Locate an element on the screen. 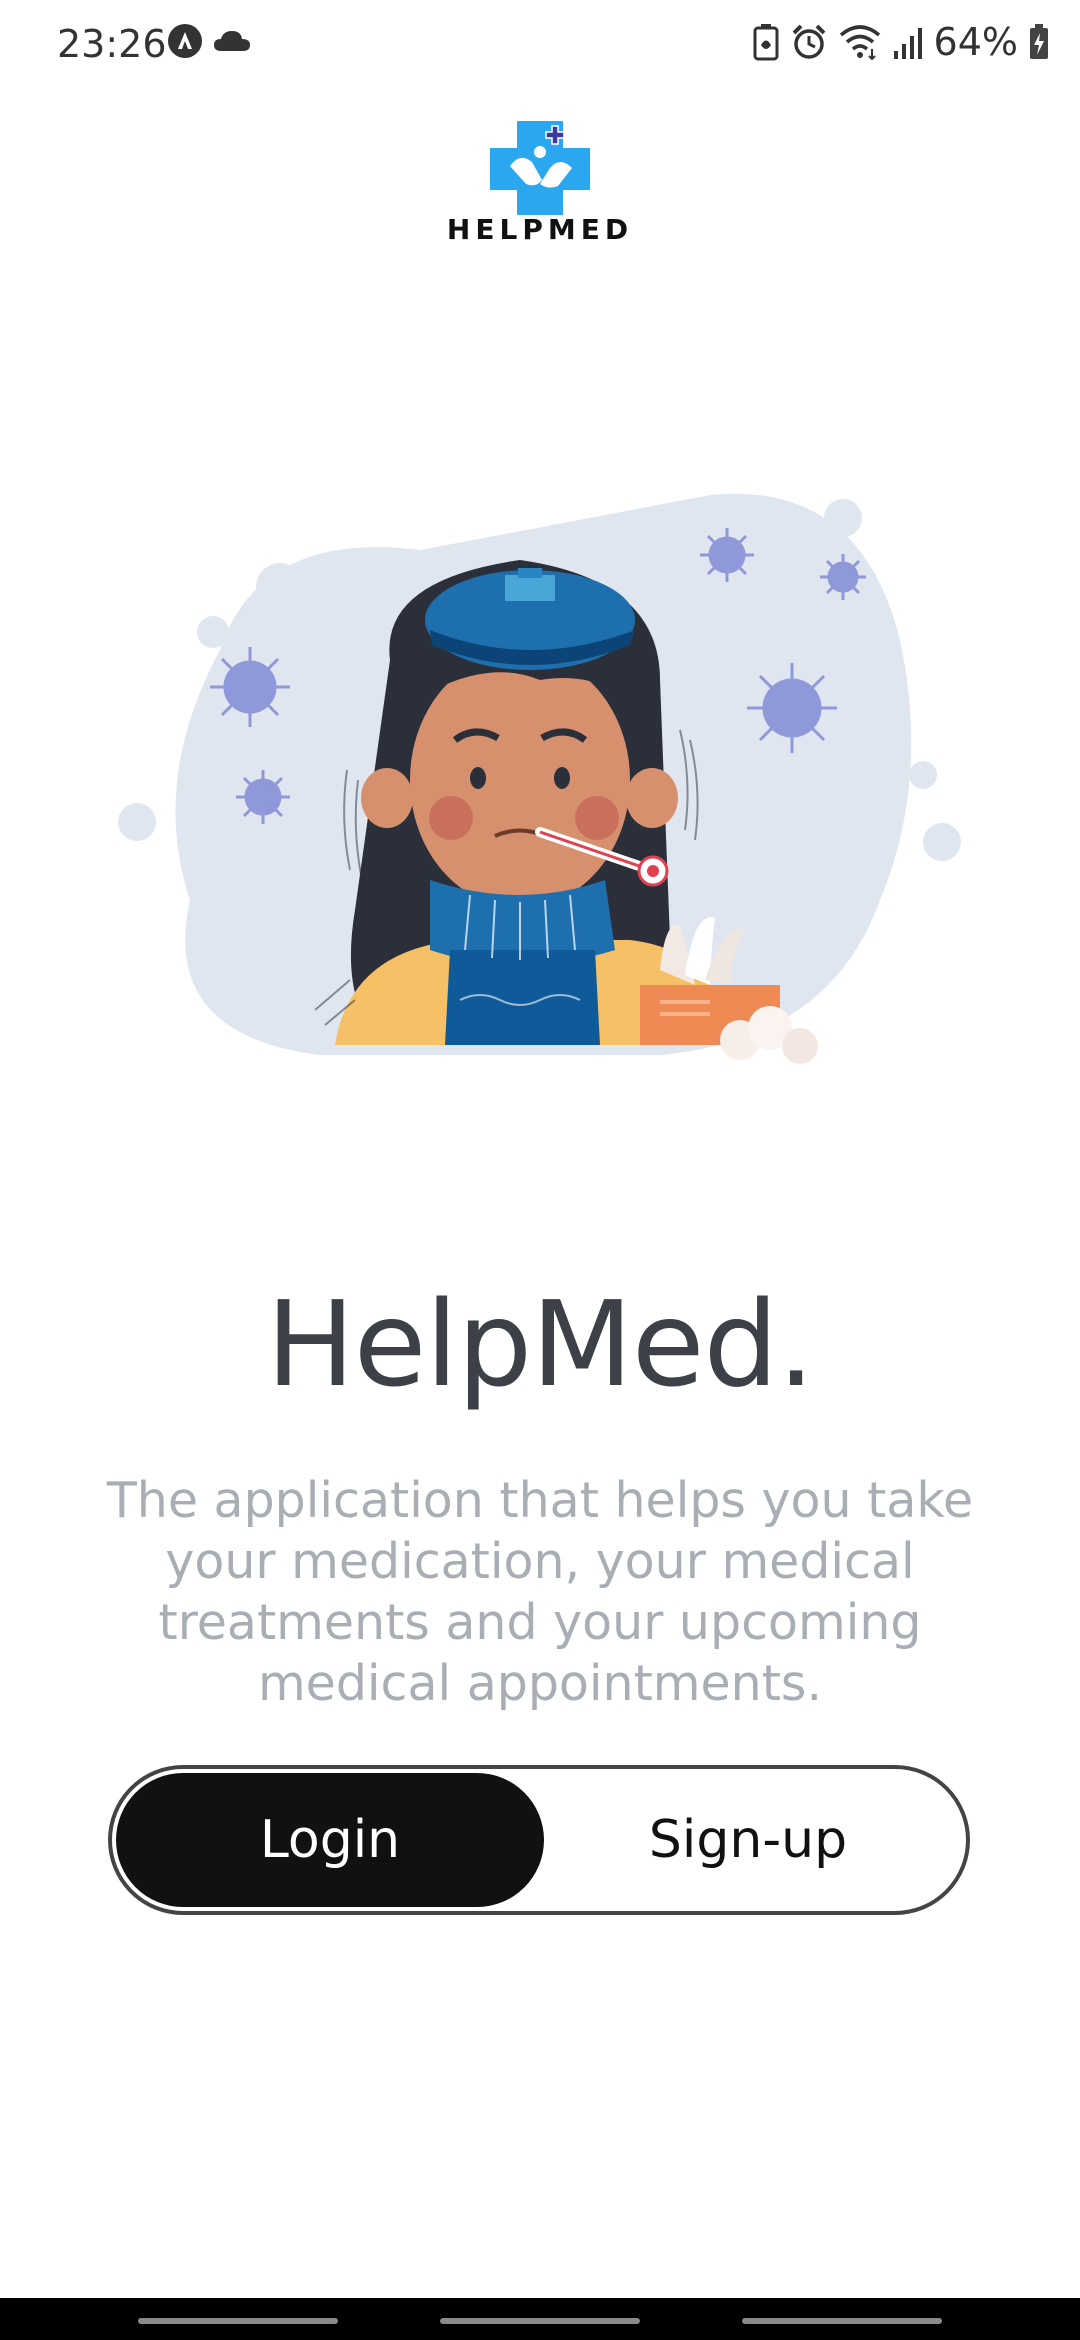 The width and height of the screenshot is (1080, 2340). navigation-bar is located at coordinates (540, 2319).